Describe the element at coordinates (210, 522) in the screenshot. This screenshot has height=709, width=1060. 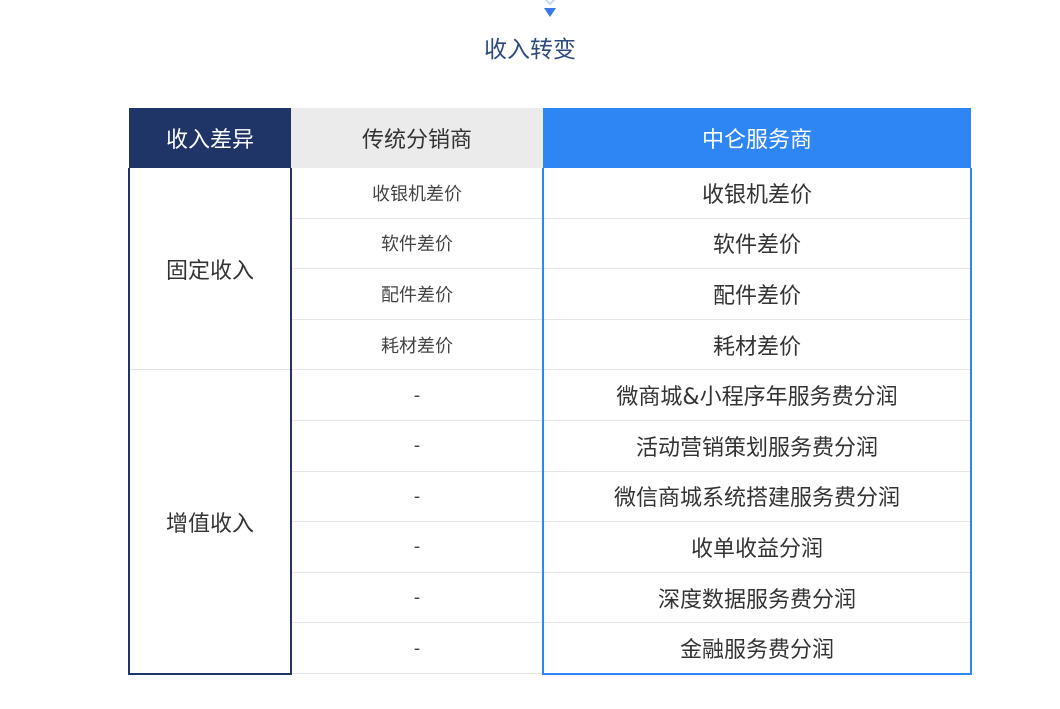
I see `category-value-added-income: 增值收入` at that location.